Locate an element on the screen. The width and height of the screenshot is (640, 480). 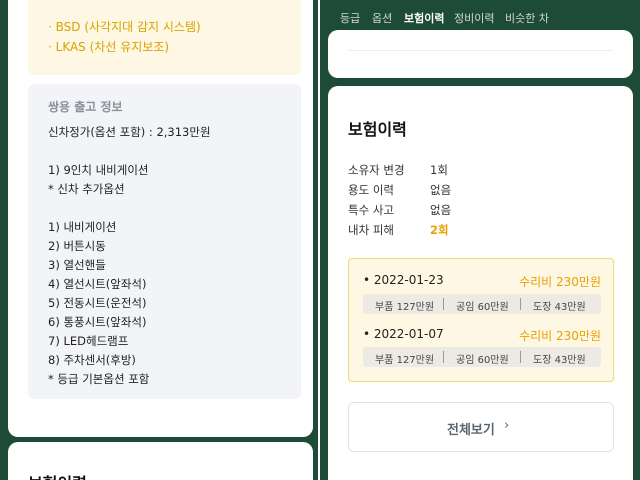
release-info-line: 신차정가(옵션 포함) : 2,313만원 is located at coordinates (129, 132).